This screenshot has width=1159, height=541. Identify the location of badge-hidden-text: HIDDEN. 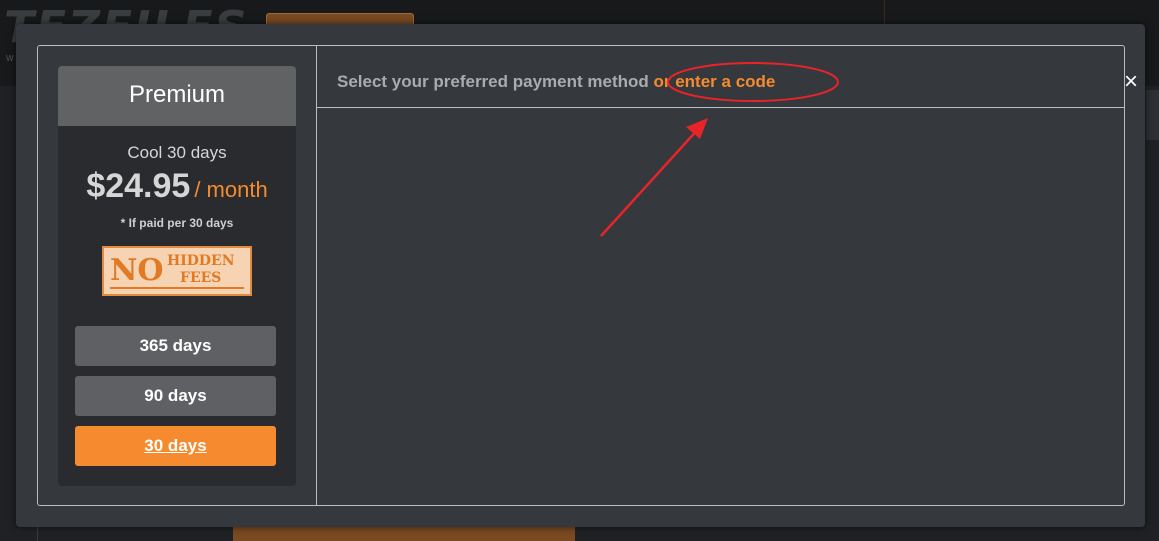
(201, 261).